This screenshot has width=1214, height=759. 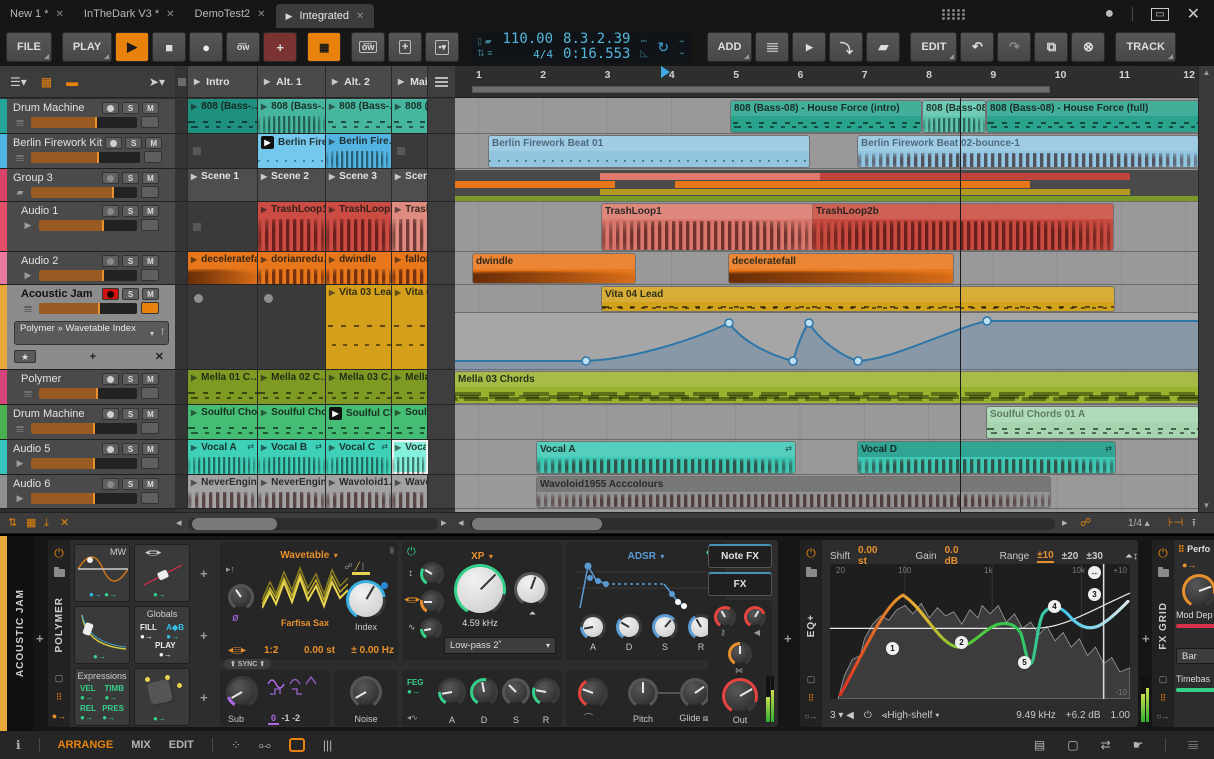 I want to click on arranger-clip: Berlin Firework Beat 02-bounce-1, so click(x=1028, y=151).